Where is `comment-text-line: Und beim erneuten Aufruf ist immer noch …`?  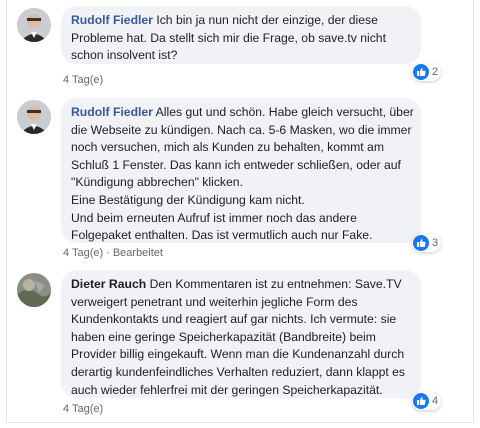
comment-text-line: Und beim erneuten Aufruf ist immer noch … is located at coordinates (214, 217).